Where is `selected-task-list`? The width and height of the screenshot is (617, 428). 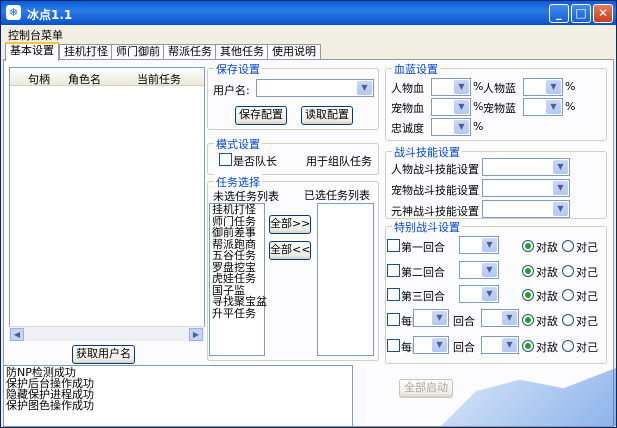
selected-task-list is located at coordinates (345, 279).